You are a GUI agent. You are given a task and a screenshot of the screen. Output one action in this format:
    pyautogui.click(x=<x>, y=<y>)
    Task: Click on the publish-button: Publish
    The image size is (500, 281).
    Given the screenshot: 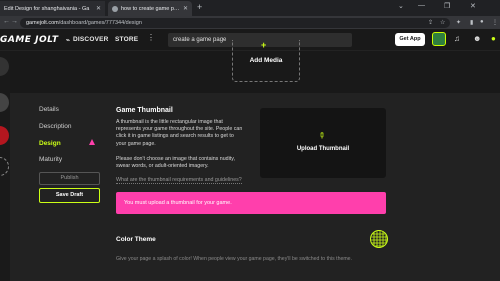 What is the action you would take?
    pyautogui.click(x=69, y=178)
    